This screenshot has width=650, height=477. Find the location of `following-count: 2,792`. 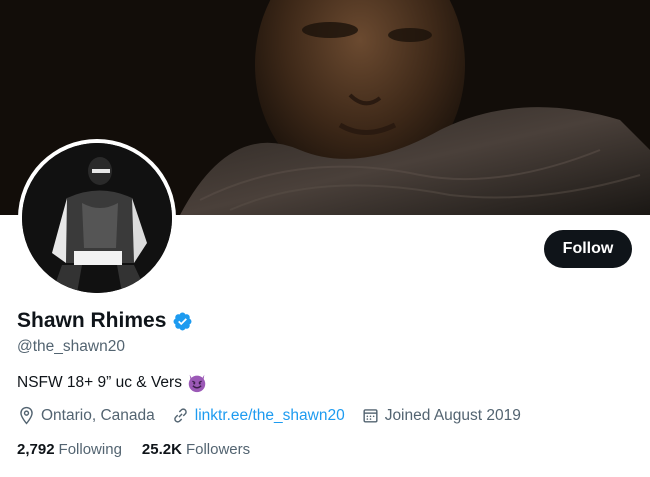

following-count: 2,792 is located at coordinates (36, 449).